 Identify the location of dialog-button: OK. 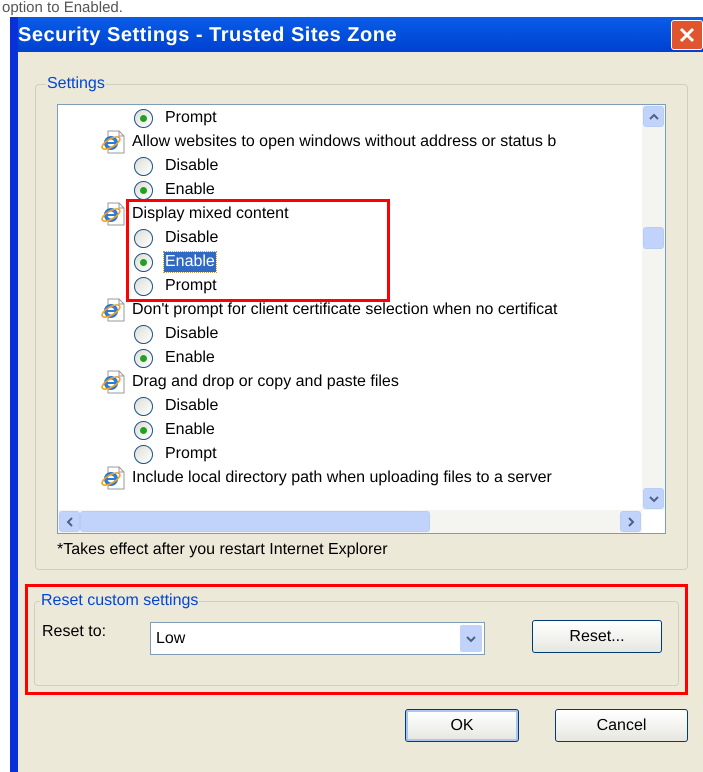
(462, 725).